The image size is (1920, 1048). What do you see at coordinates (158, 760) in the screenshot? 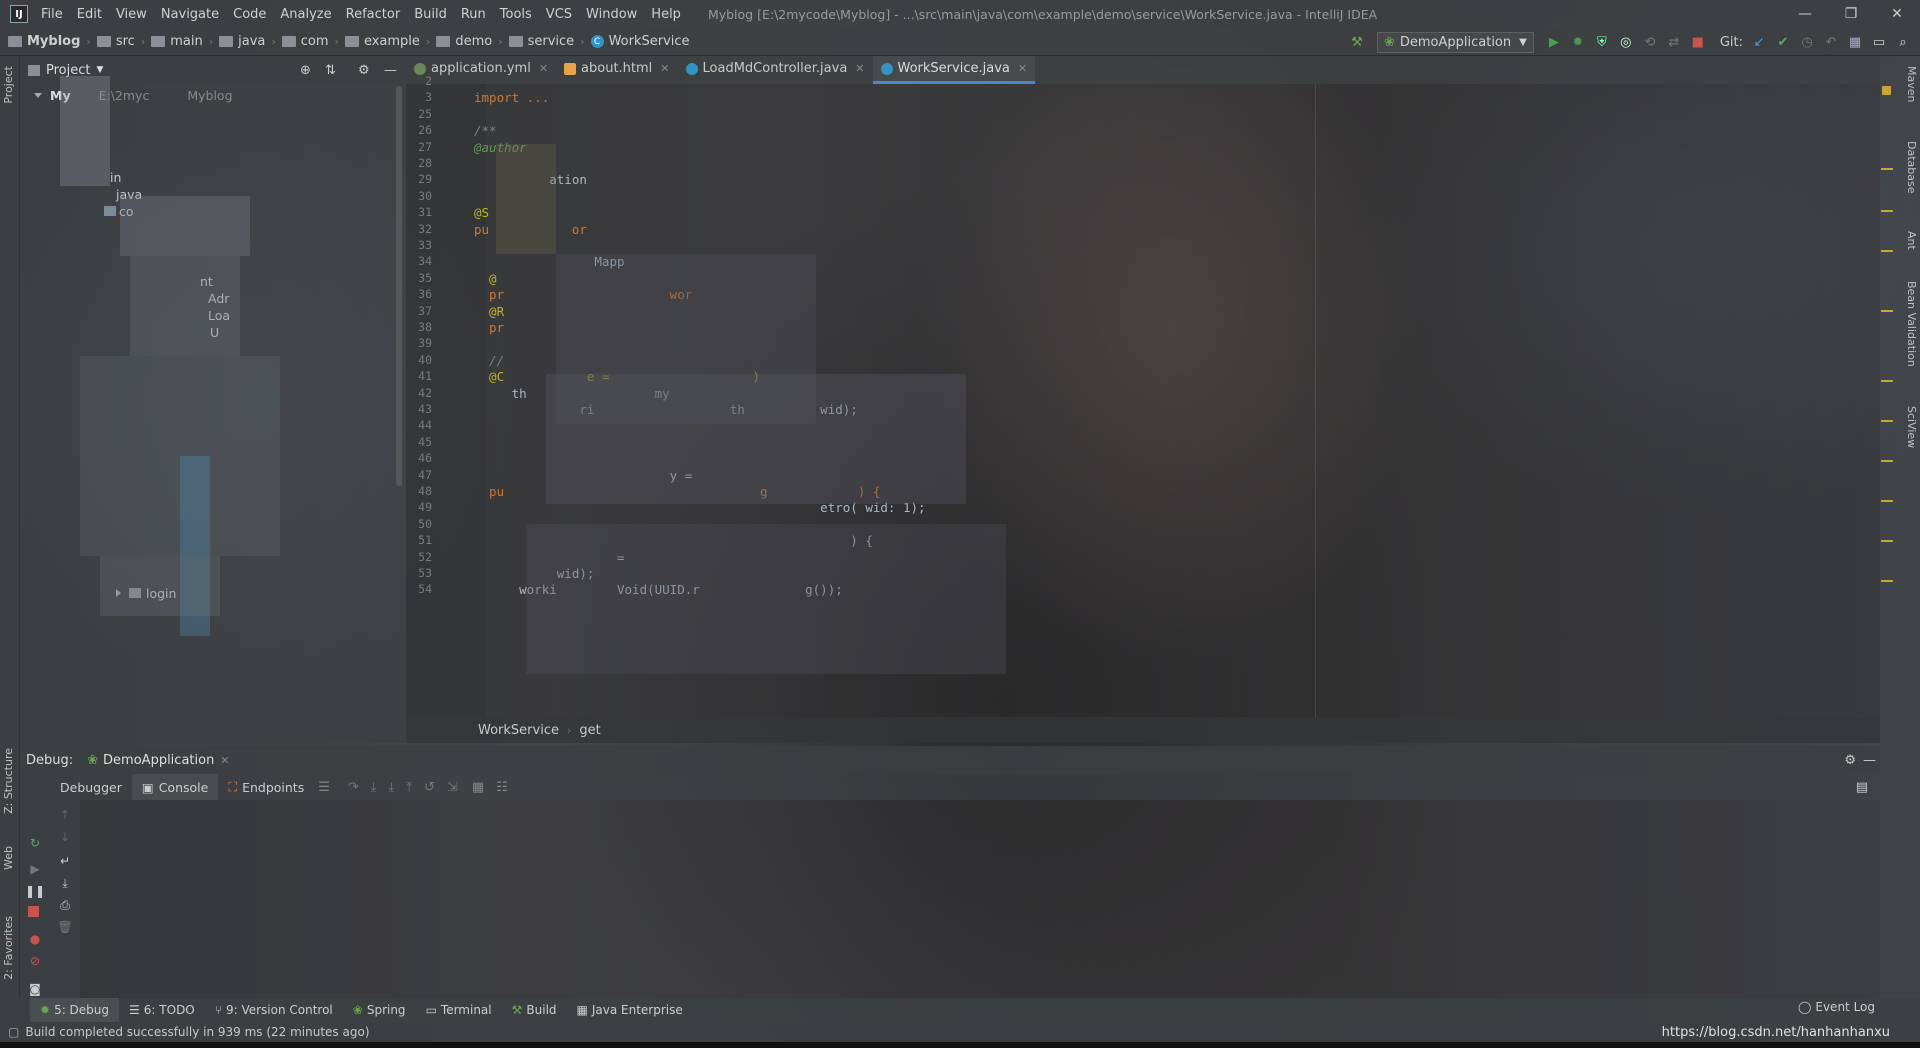
I see `debug-session-tab: DemoApplication` at bounding box center [158, 760].